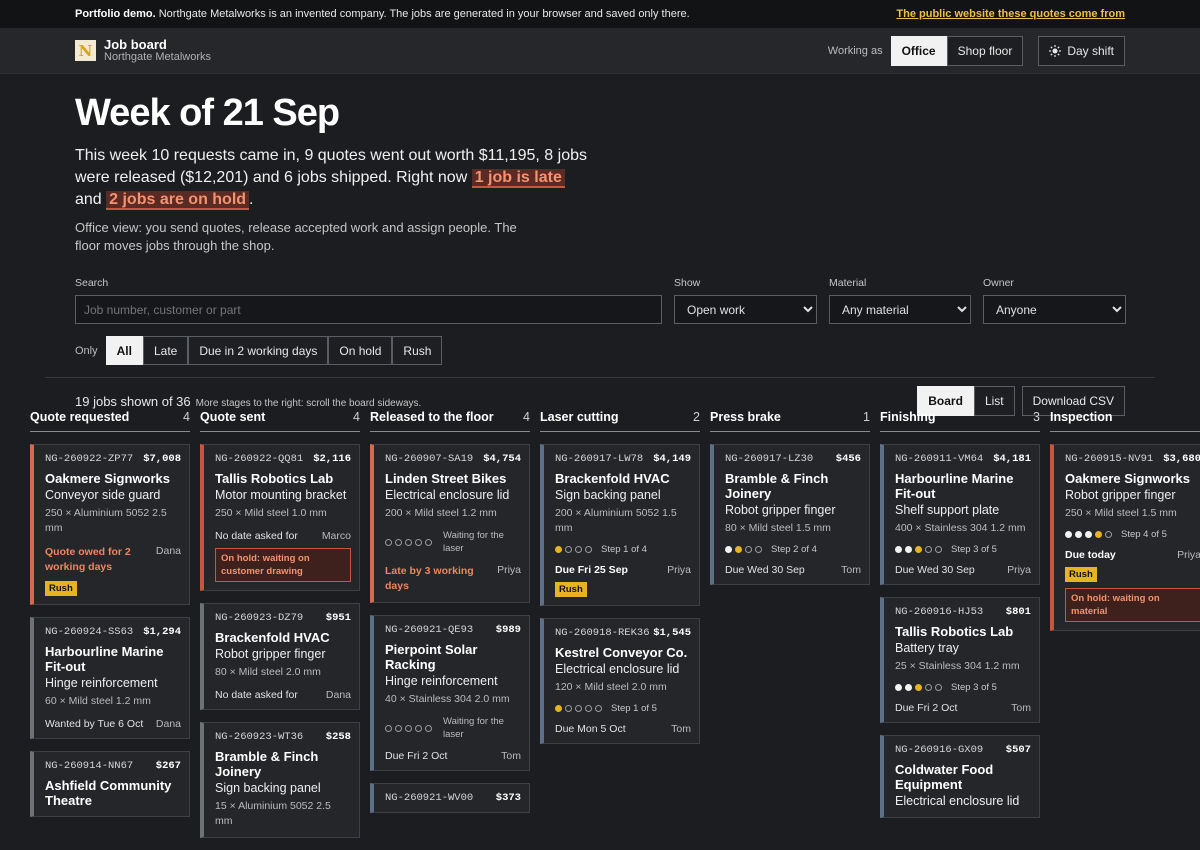 The height and width of the screenshot is (850, 1200). I want to click on job-value: $4,754, so click(502, 459).